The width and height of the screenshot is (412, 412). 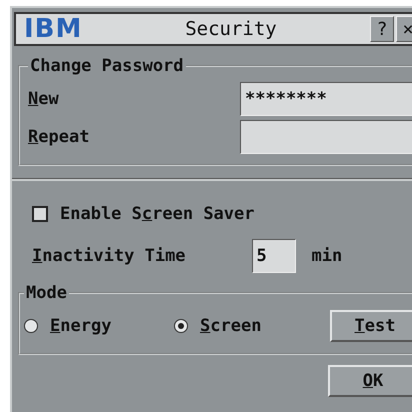 I want to click on checkbox, so click(x=40, y=214).